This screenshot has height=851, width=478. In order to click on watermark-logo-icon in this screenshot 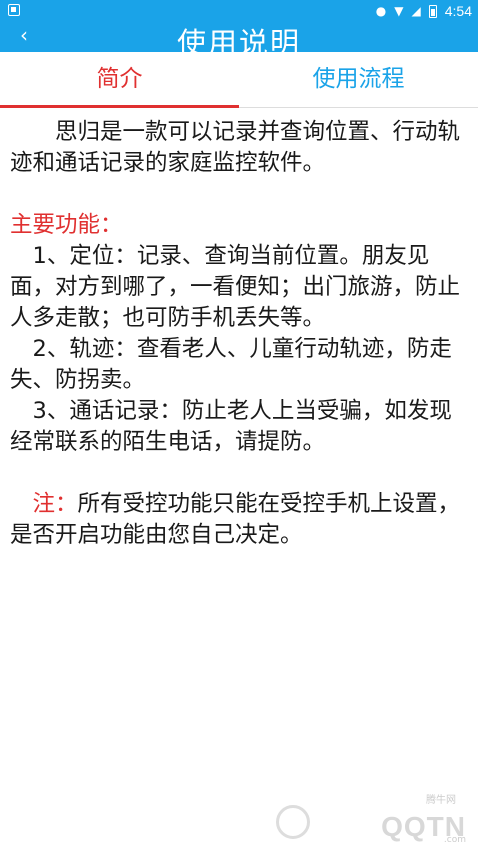, I will do `click(293, 822)`.